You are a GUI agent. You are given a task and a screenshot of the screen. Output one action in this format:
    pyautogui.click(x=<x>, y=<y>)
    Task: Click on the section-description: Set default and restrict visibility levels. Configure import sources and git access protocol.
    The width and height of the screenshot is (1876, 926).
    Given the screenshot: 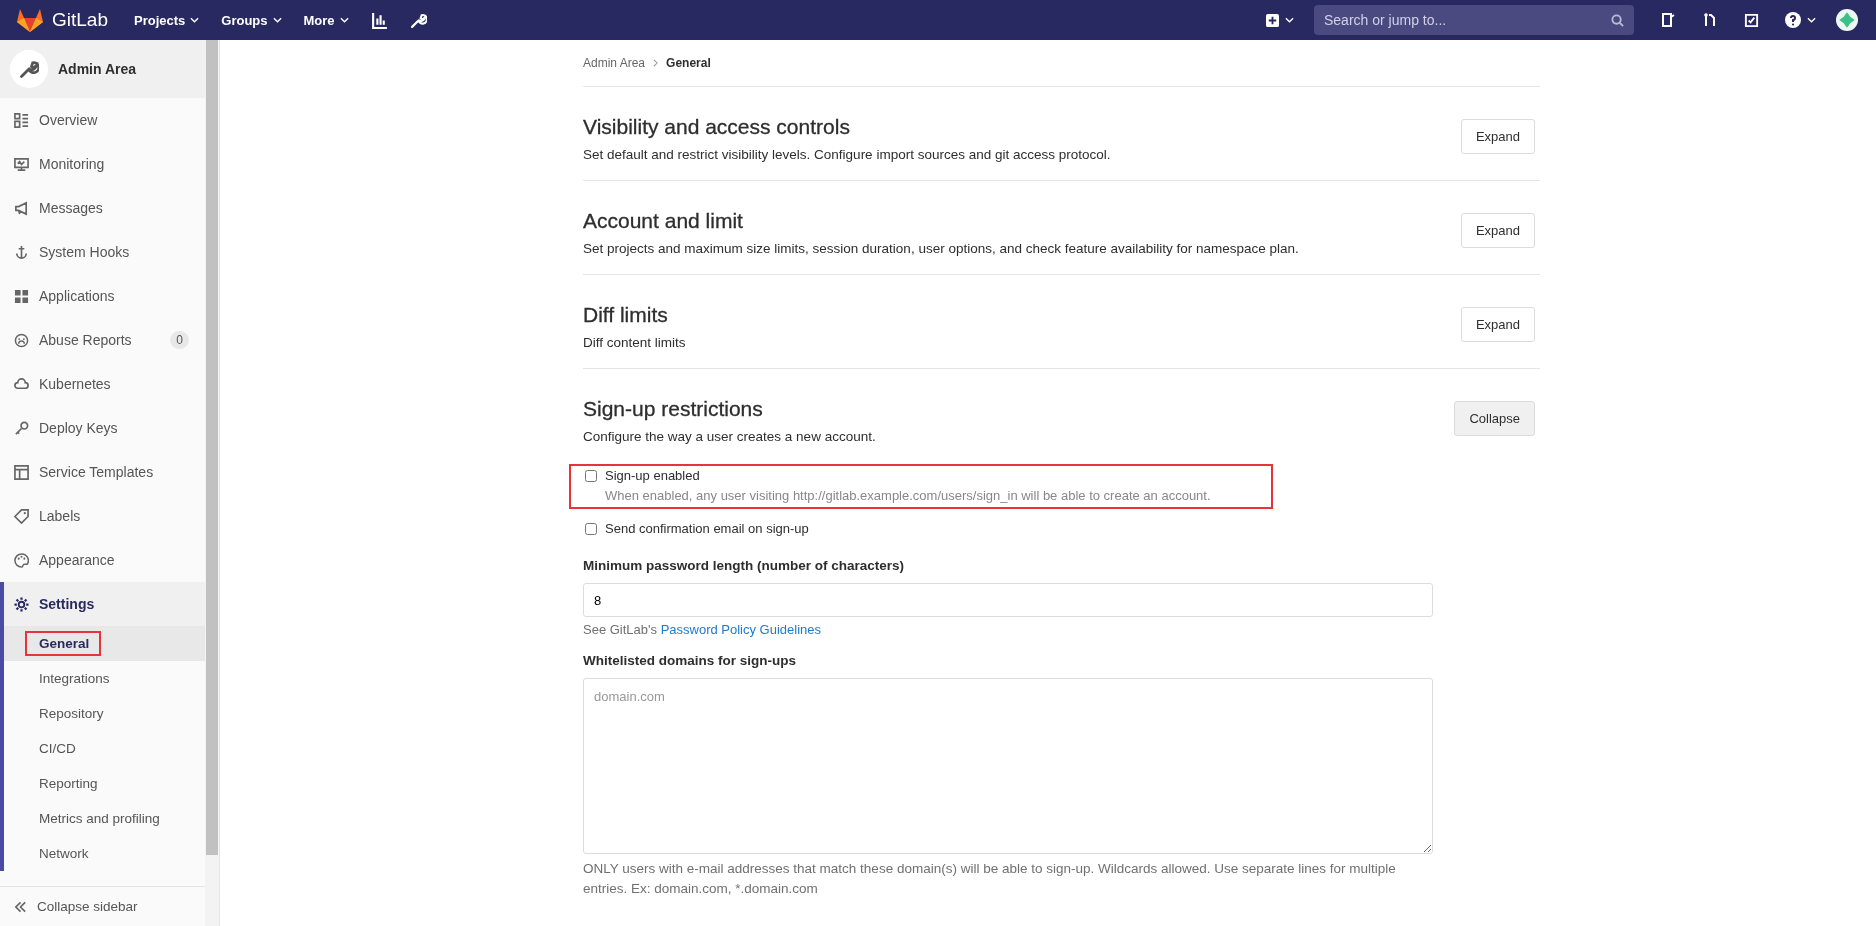 What is the action you would take?
    pyautogui.click(x=847, y=154)
    